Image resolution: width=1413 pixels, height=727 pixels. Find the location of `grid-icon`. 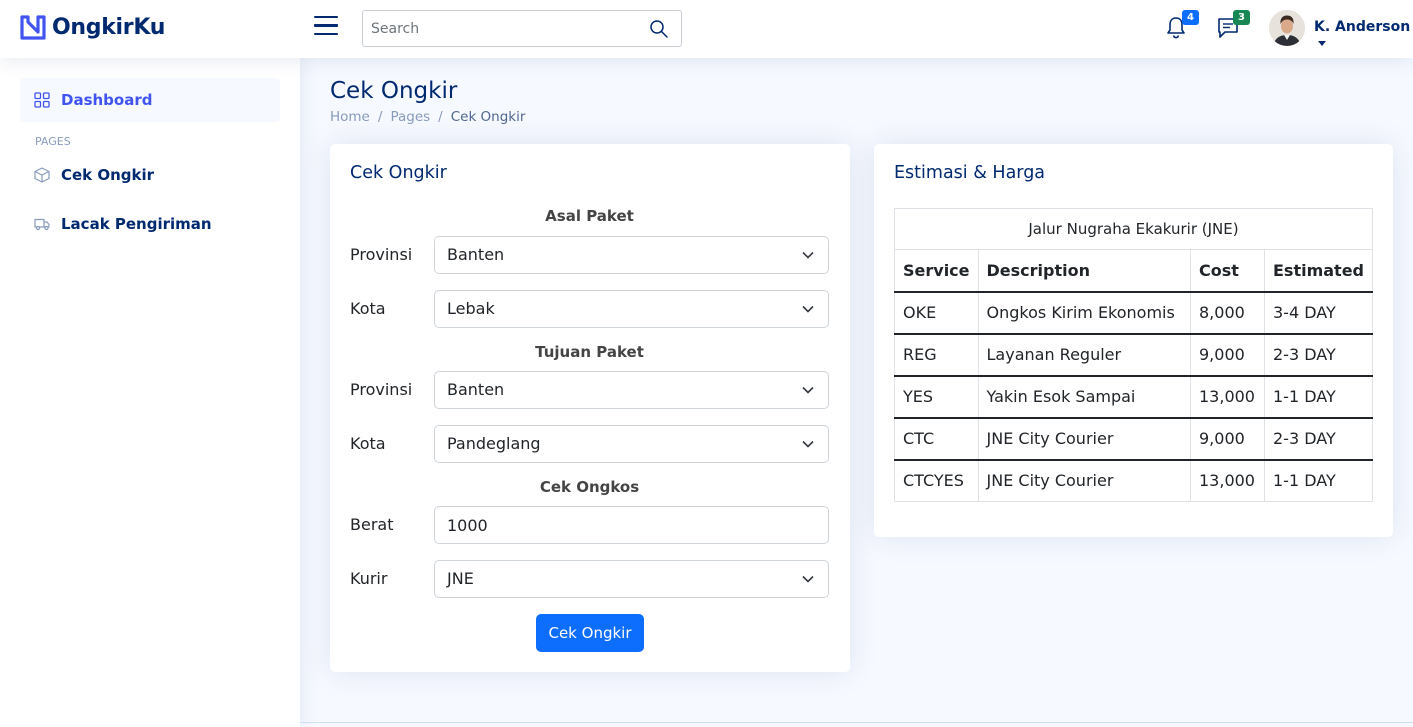

grid-icon is located at coordinates (42, 100).